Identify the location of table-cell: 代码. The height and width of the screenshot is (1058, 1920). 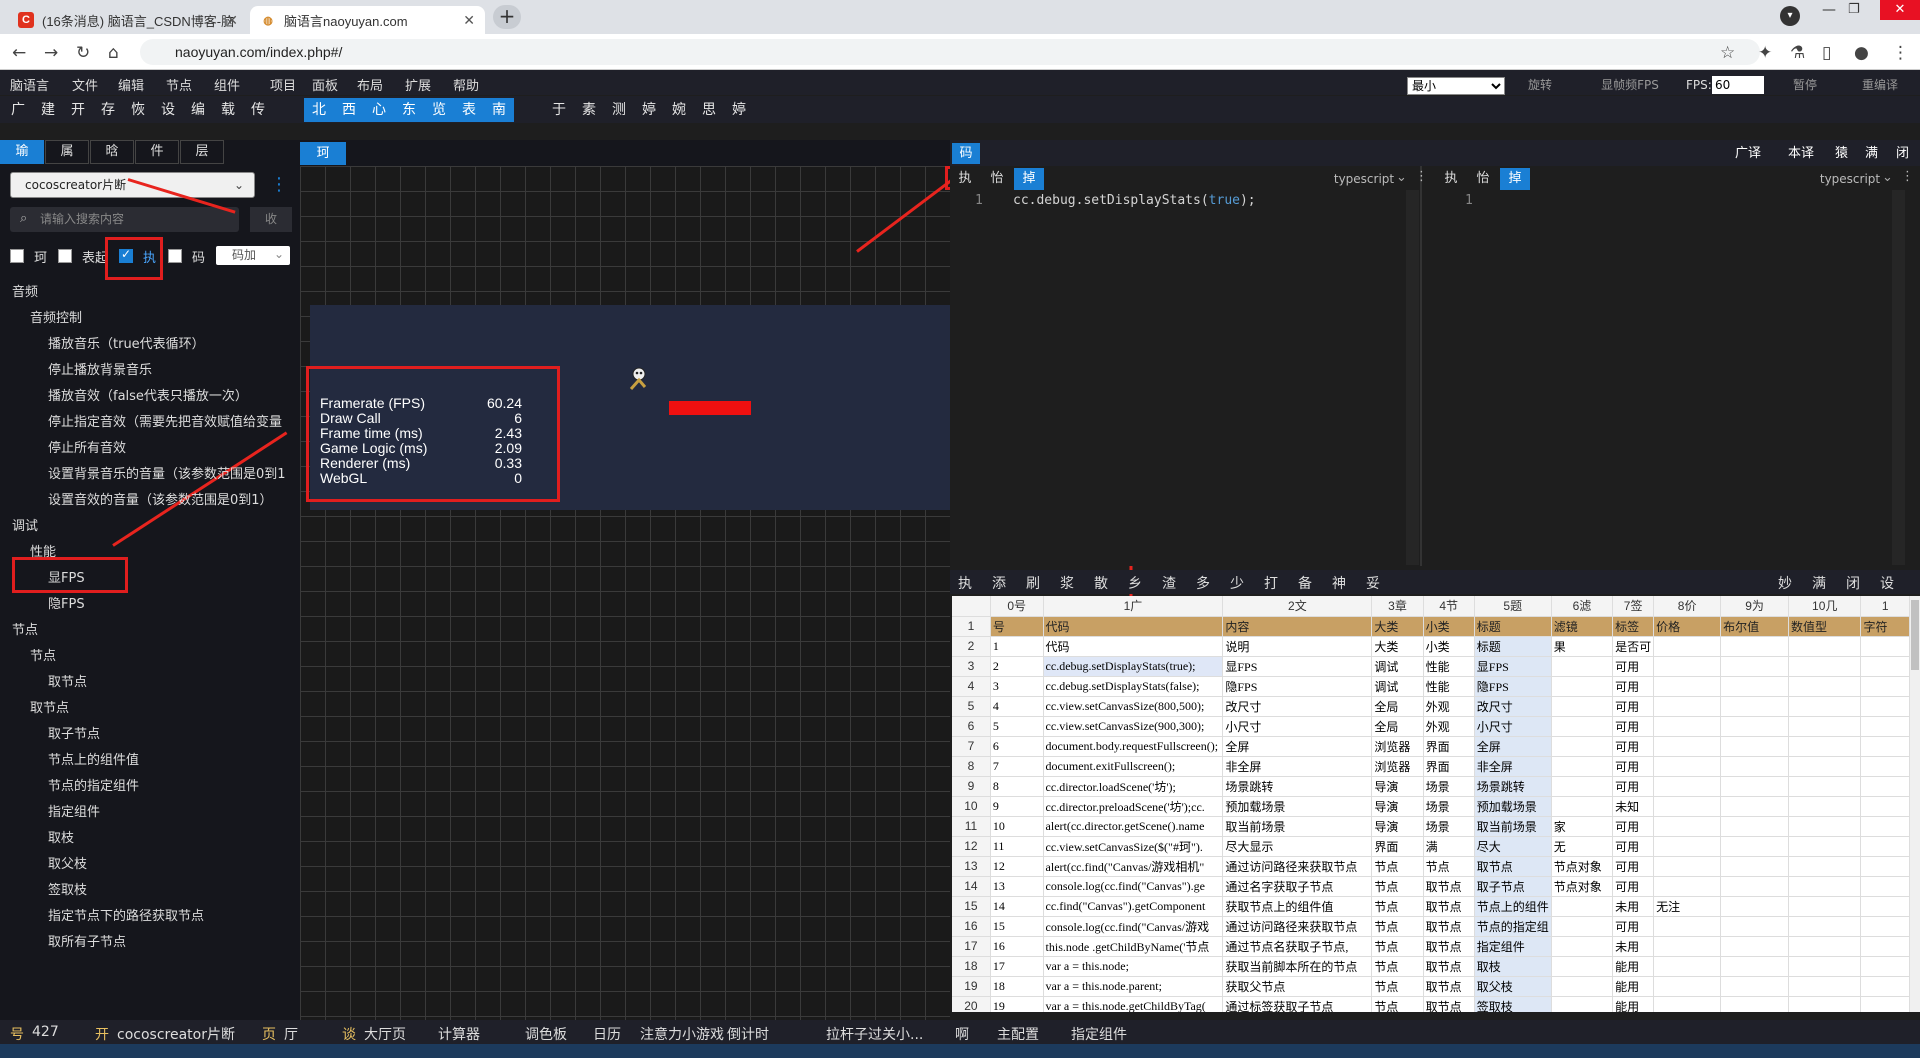
(1133, 646).